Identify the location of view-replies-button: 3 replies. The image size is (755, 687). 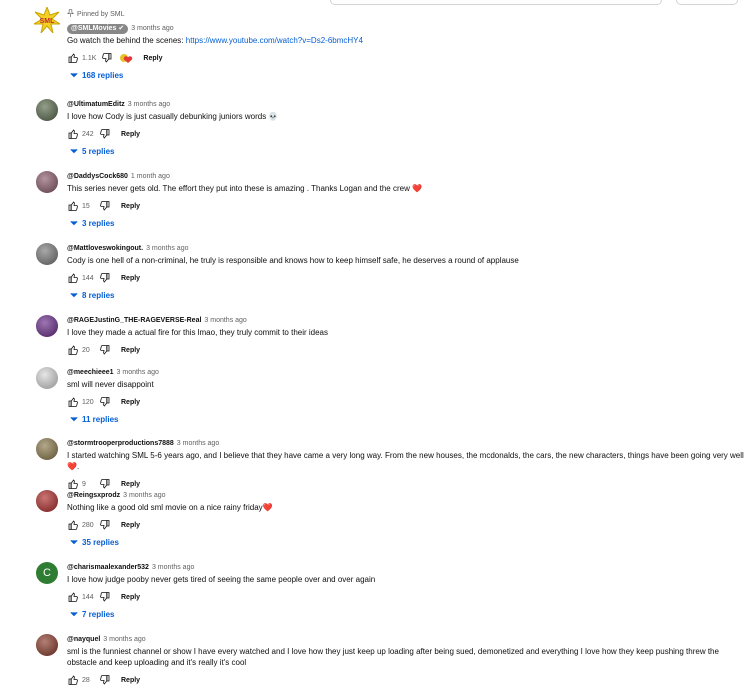
(408, 223).